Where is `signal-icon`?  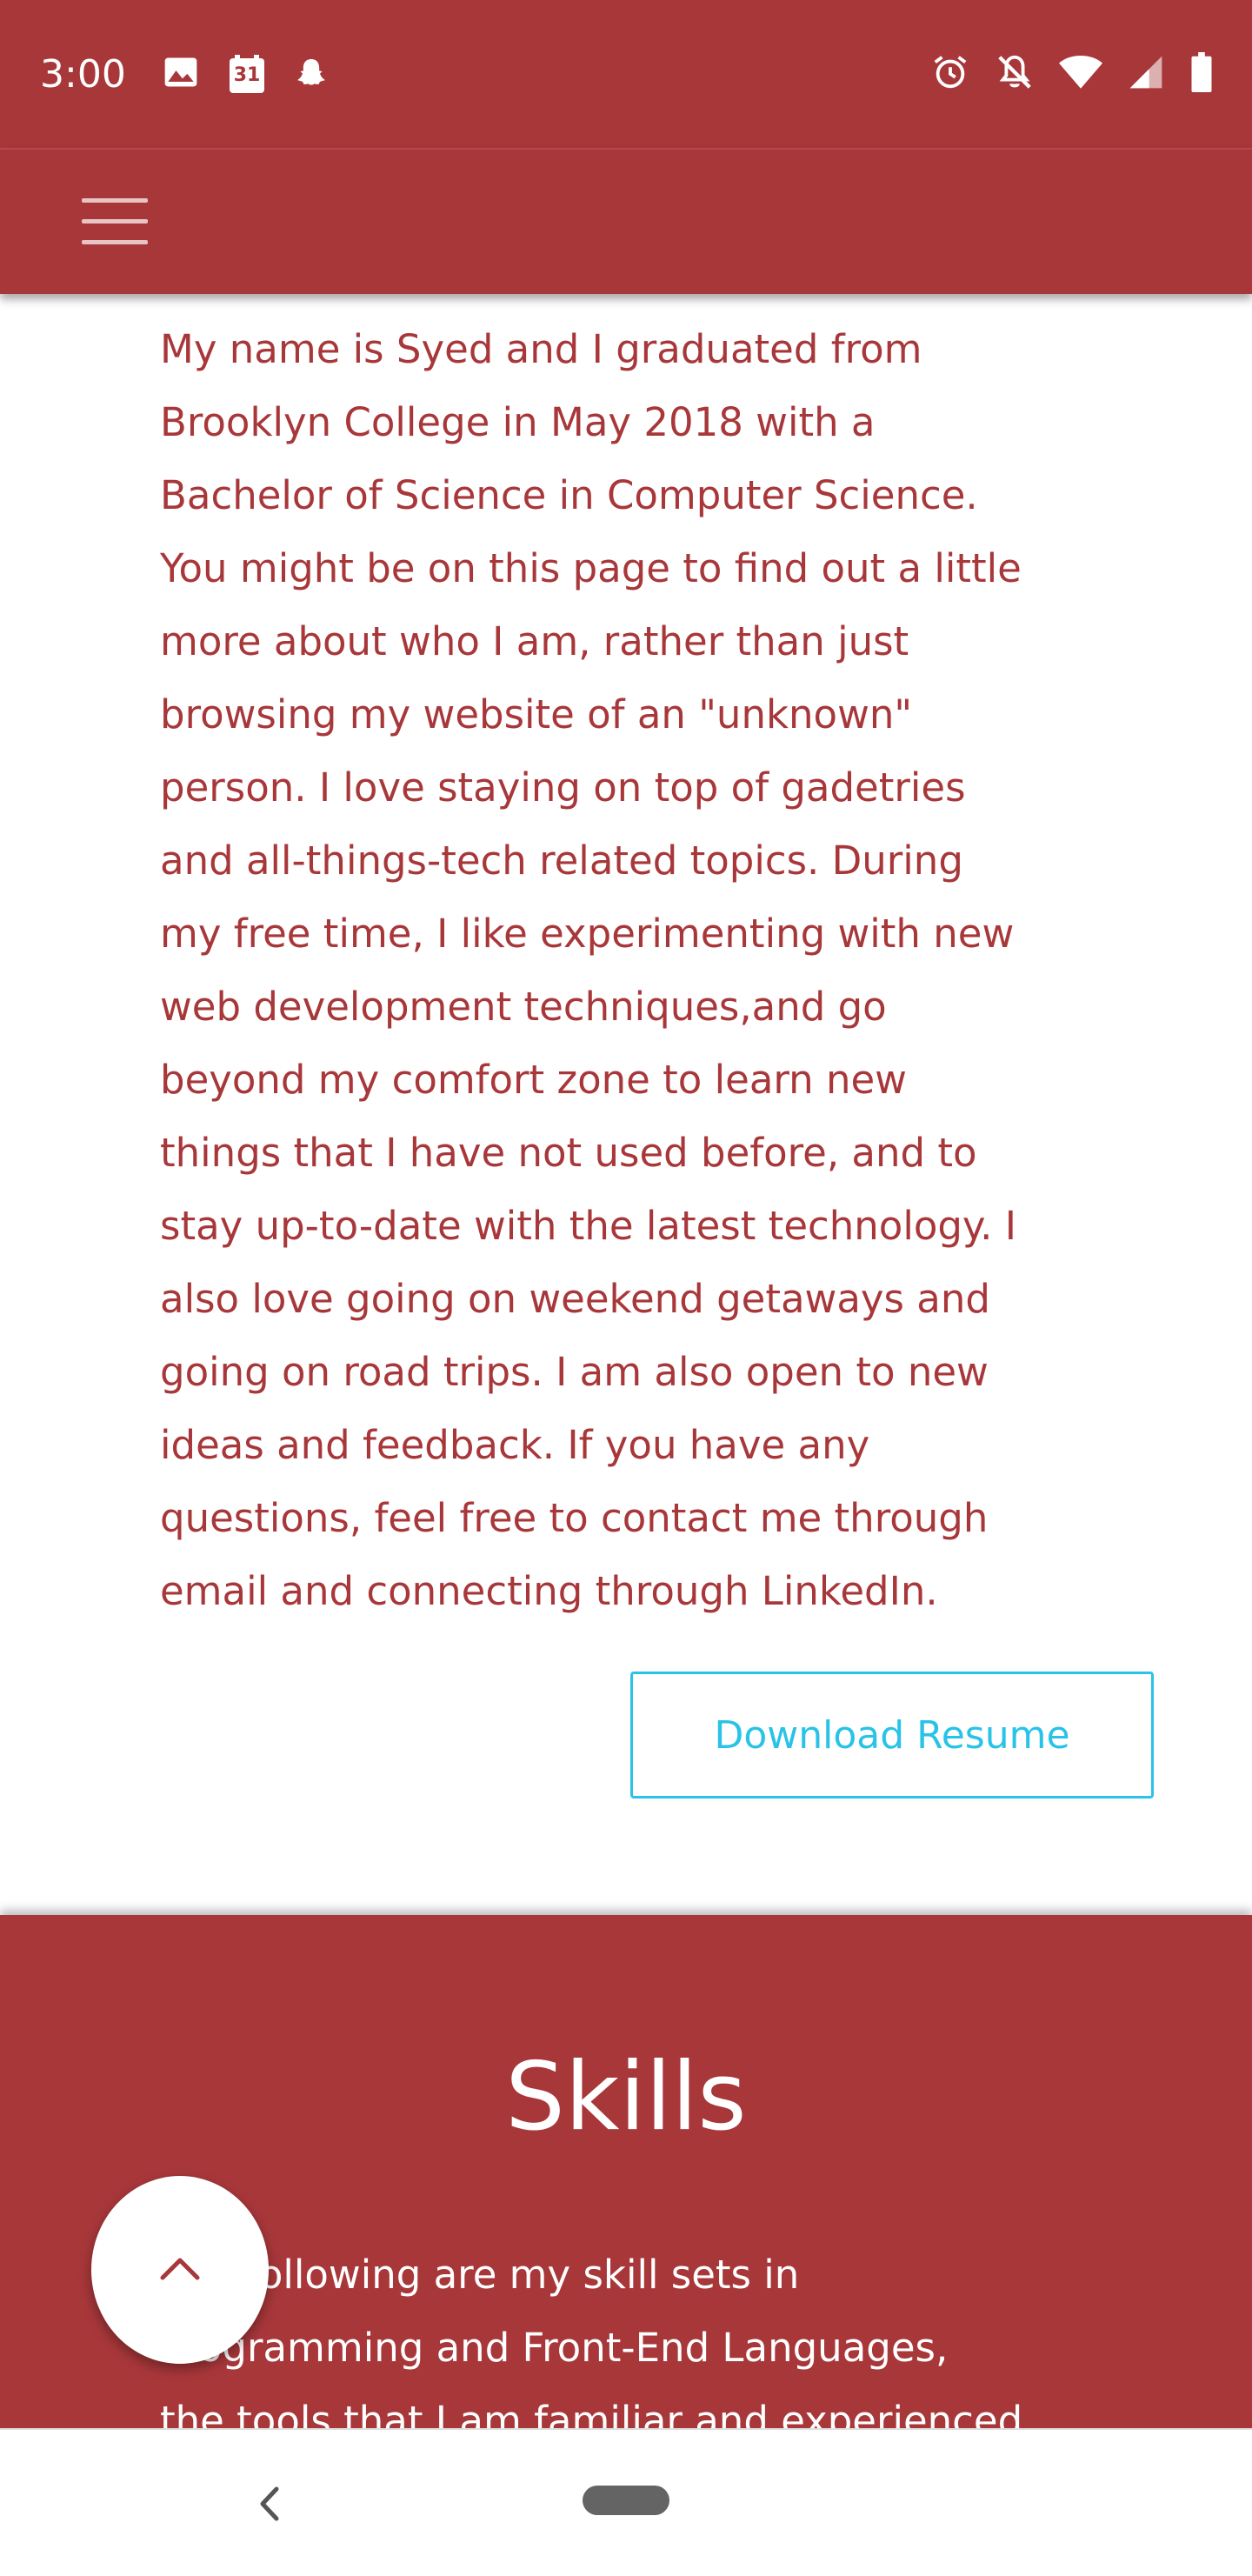 signal-icon is located at coordinates (1146, 74).